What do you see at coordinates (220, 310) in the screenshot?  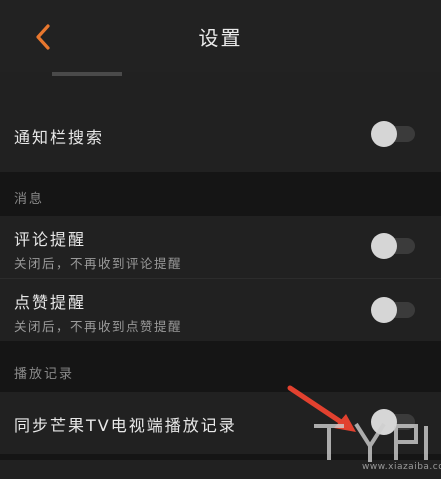 I see `like-reminder-row: 点赞提醒 关闭后，不再收到点赞提醒` at bounding box center [220, 310].